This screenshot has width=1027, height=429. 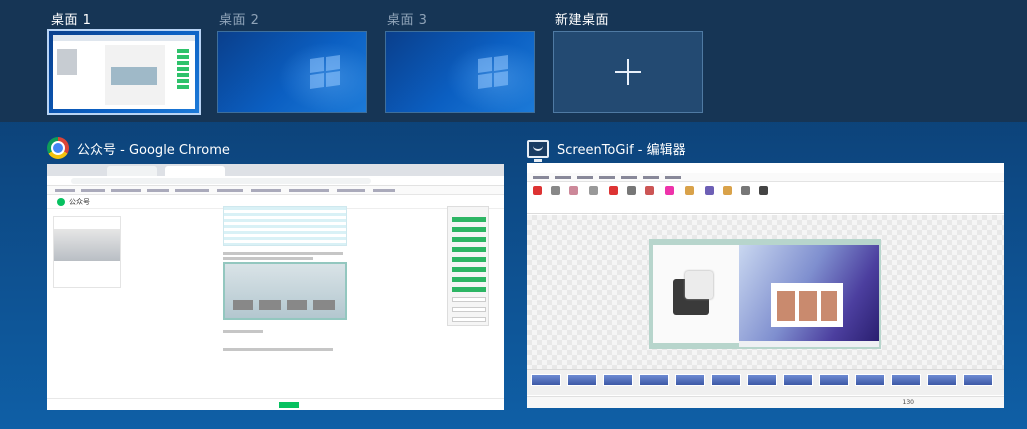 I want to click on desktop-1-thumbnail, so click(x=124, y=72).